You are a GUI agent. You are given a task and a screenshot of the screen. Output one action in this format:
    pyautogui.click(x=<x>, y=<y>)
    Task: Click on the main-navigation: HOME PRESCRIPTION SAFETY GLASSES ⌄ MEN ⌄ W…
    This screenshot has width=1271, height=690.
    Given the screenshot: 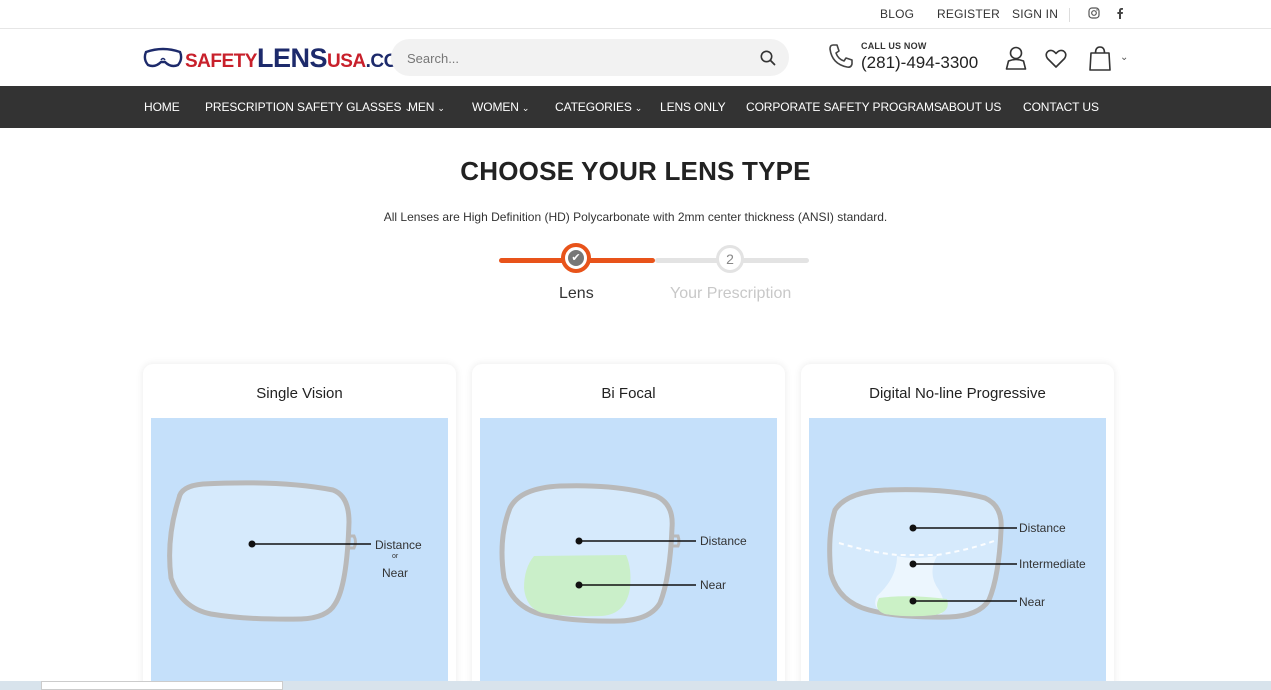 What is the action you would take?
    pyautogui.click(x=635, y=107)
    